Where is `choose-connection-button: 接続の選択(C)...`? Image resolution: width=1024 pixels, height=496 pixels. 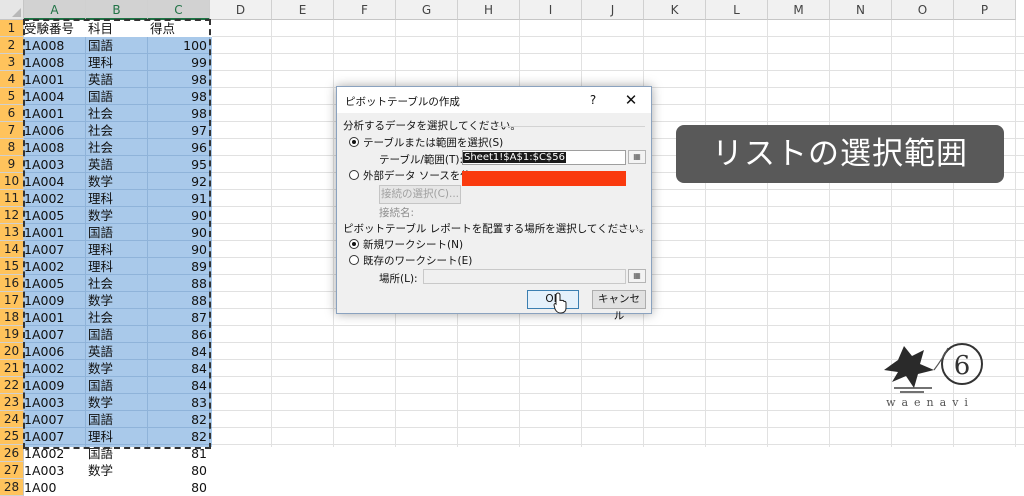 choose-connection-button: 接続の選択(C)... is located at coordinates (420, 194).